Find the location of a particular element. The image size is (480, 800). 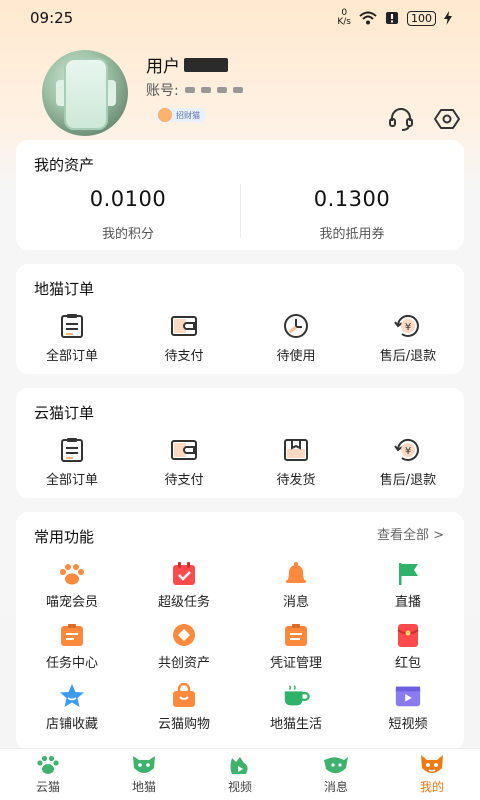

profile-header: 用户 账号: 招财猫 is located at coordinates (240, 86).